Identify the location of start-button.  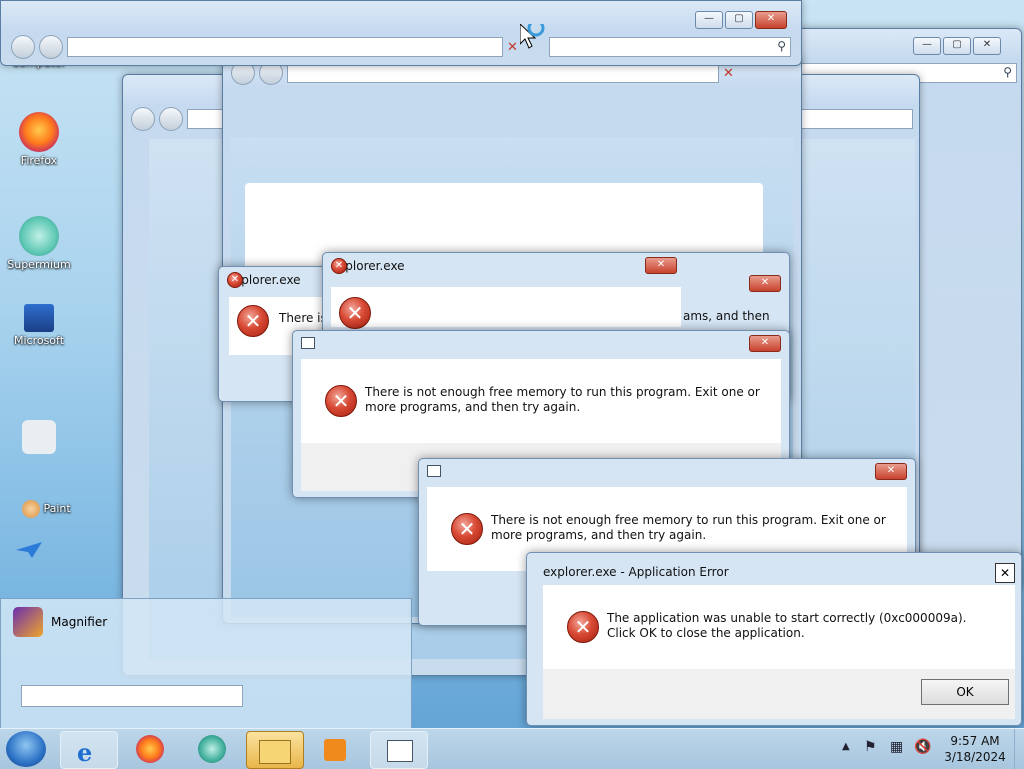
(26, 749).